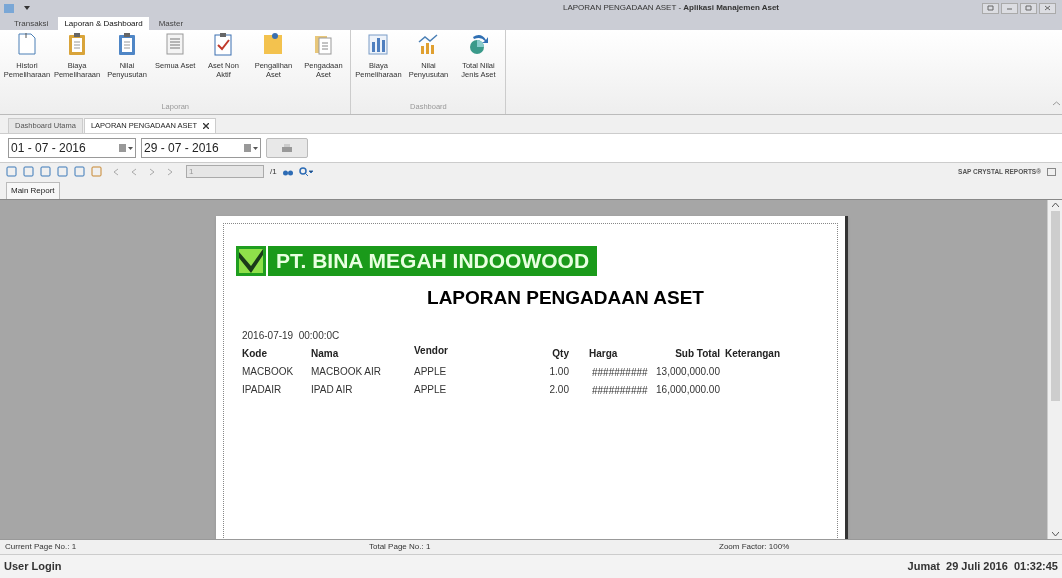 This screenshot has height=578, width=1062. What do you see at coordinates (433, 261) in the screenshot?
I see `company-banner: PT. BINA MEGAH INDOOWOOD` at bounding box center [433, 261].